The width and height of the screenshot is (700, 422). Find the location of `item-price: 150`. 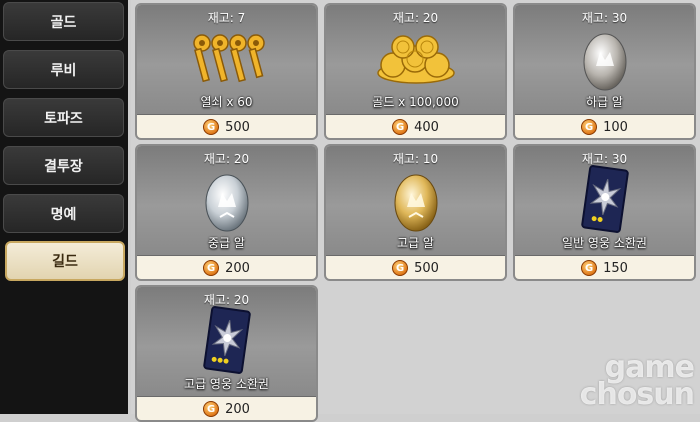

item-price: 150 is located at coordinates (615, 268).